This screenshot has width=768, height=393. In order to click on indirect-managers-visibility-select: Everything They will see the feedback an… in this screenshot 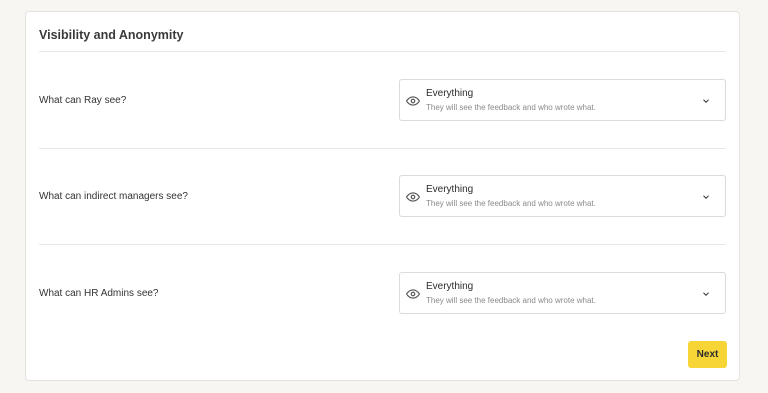, I will do `click(562, 196)`.